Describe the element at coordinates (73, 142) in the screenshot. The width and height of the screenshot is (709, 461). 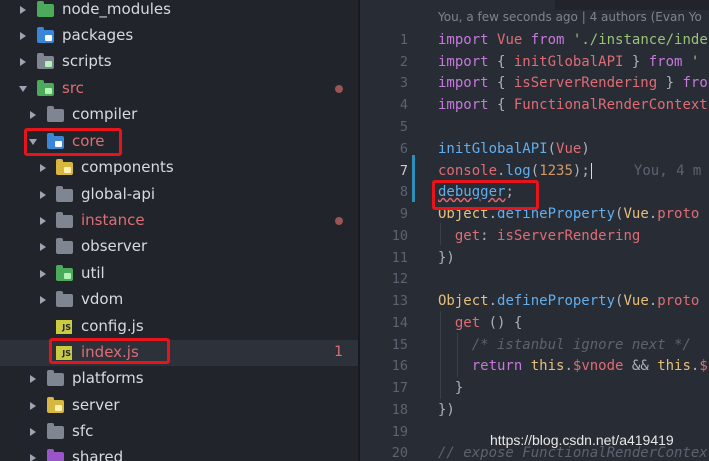
I see `highlight-box-core` at that location.